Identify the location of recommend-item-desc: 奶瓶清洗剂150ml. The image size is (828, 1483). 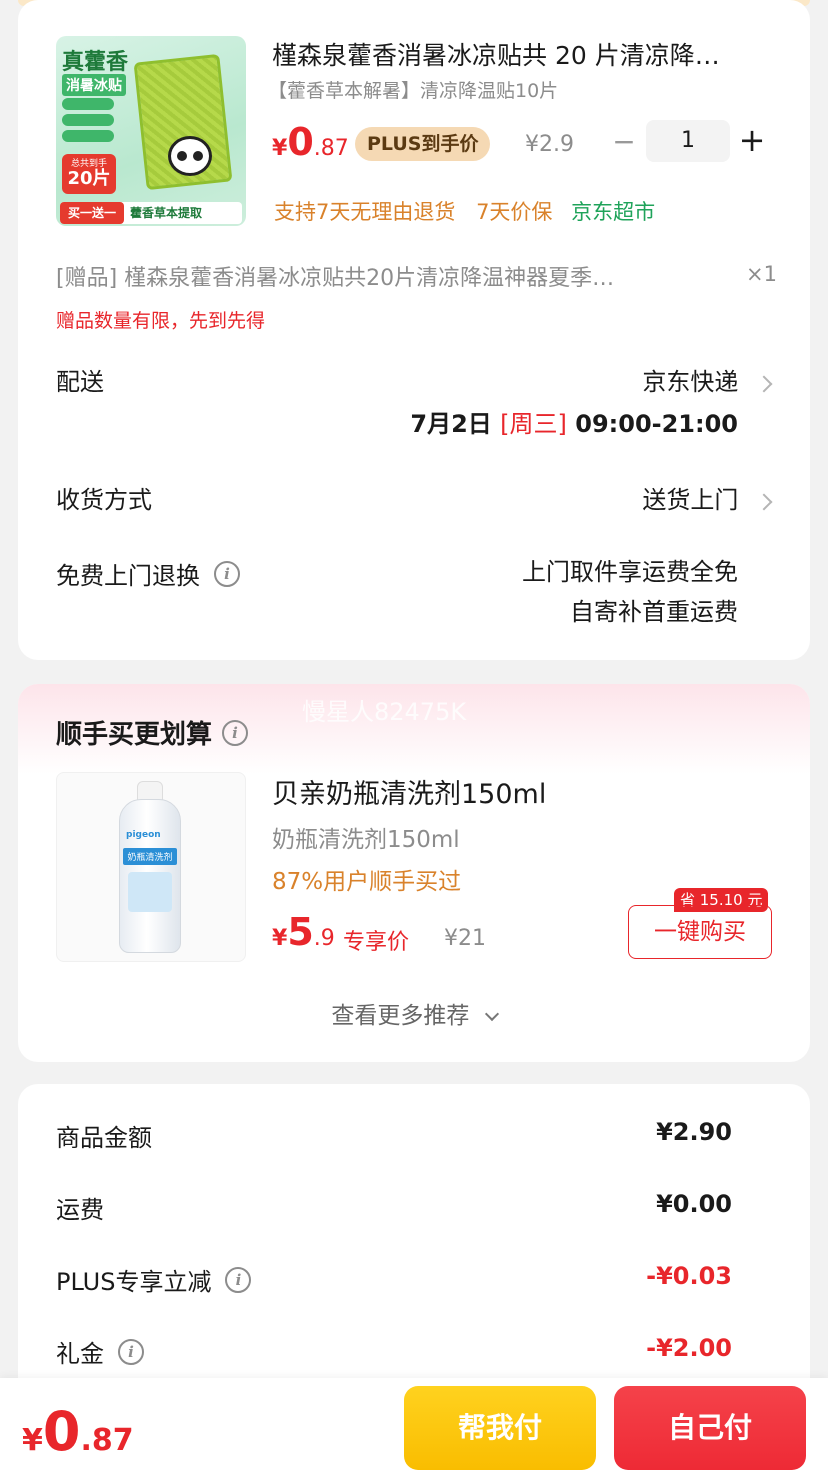
(366, 840).